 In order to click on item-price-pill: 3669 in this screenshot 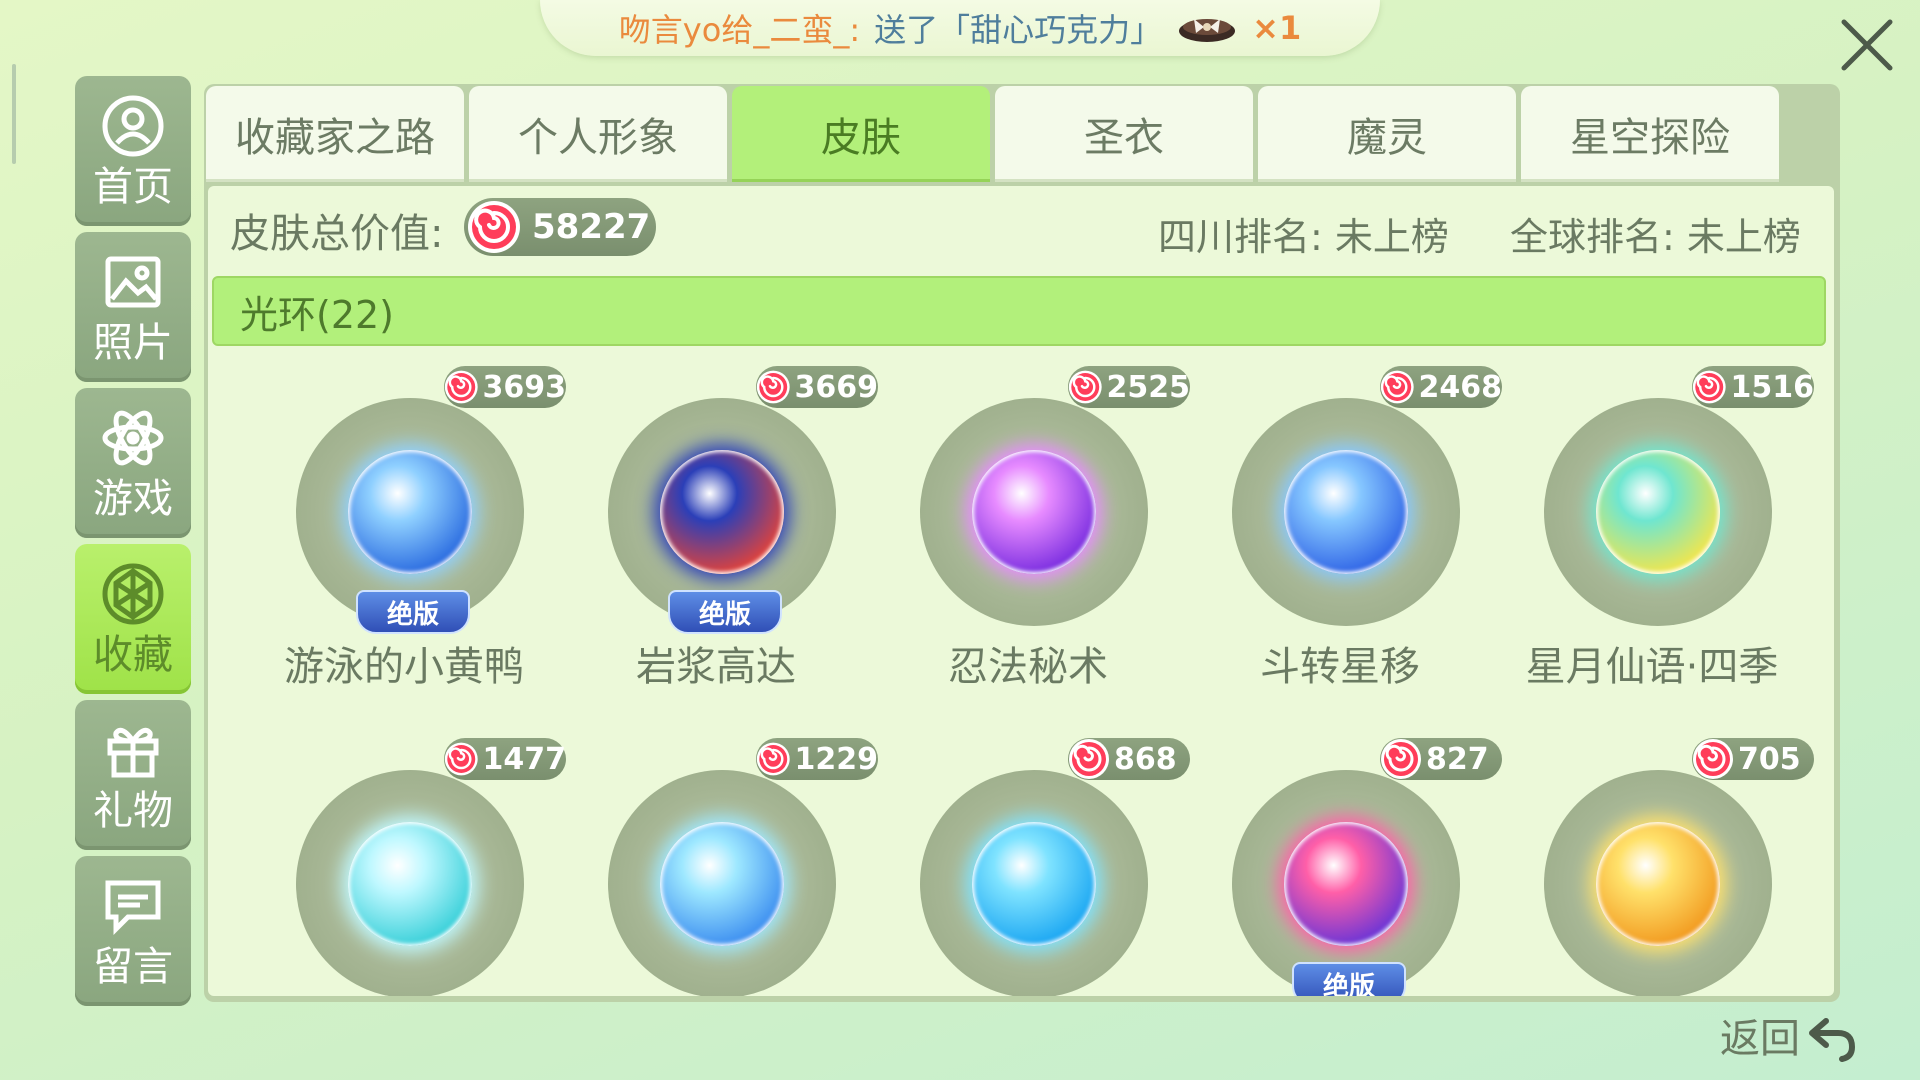, I will do `click(817, 387)`.